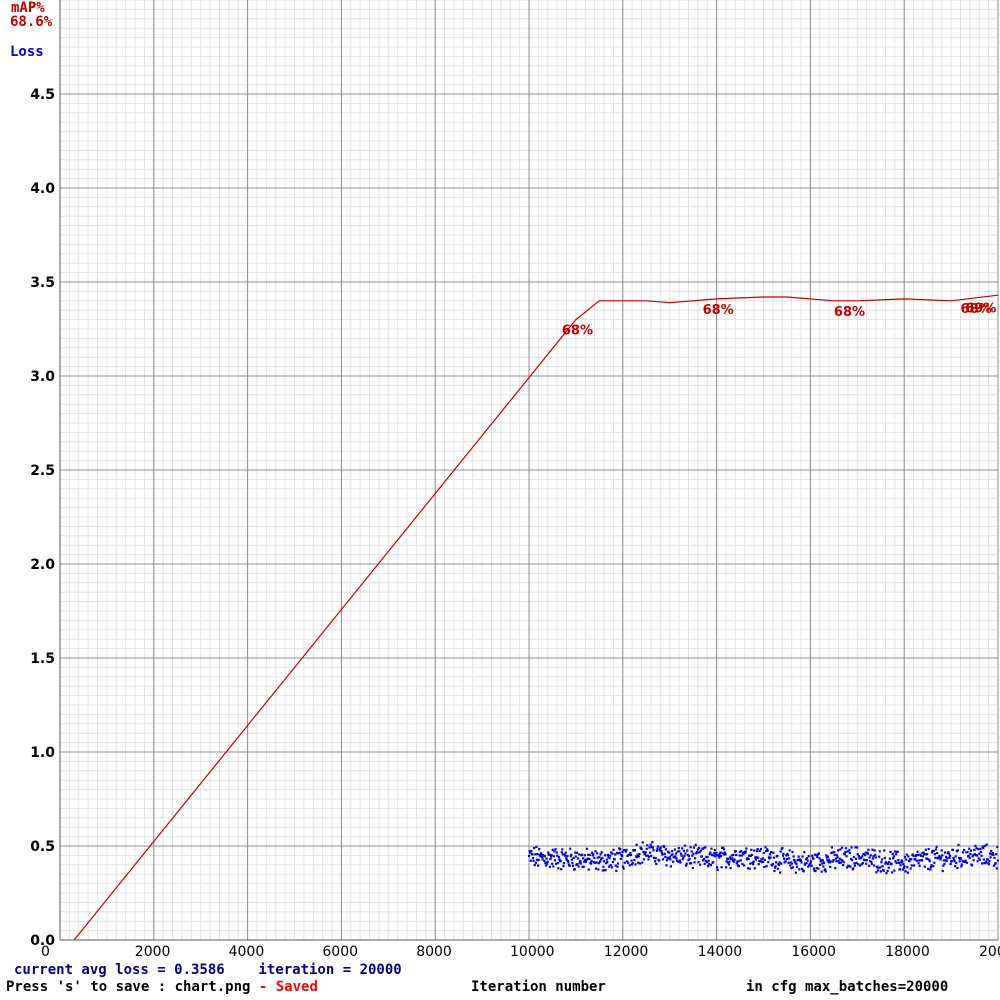 The width and height of the screenshot is (1000, 1000). I want to click on y-tick-label: 0.5, so click(42, 847).